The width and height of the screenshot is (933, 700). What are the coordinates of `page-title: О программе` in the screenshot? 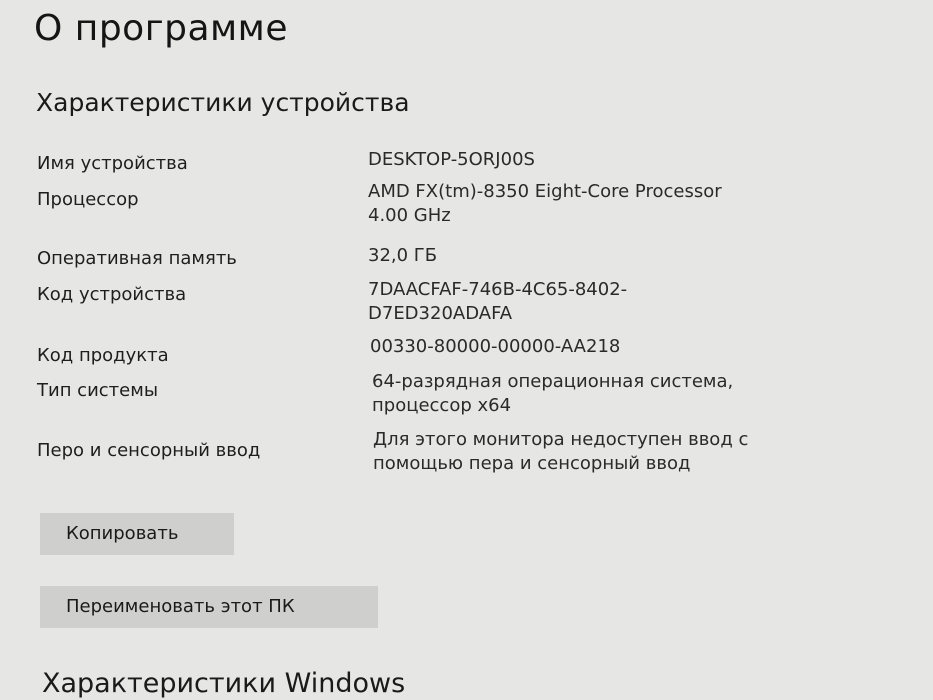 It's located at (161, 28).